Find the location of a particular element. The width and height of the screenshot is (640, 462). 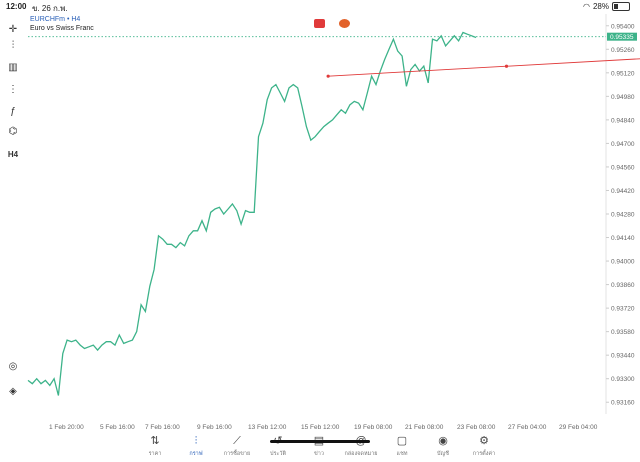

y-tick-label: 0.93300 is located at coordinates (623, 379).